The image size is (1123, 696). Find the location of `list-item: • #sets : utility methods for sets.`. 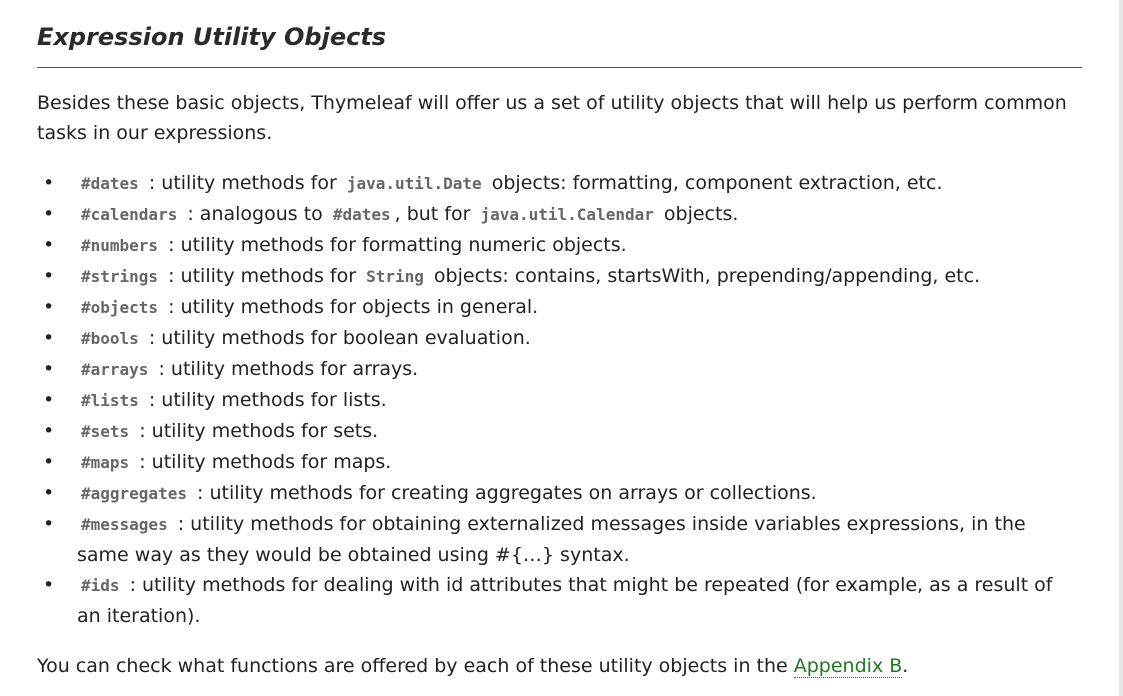

list-item: • #sets : utility methods for sets. is located at coordinates (562, 431).